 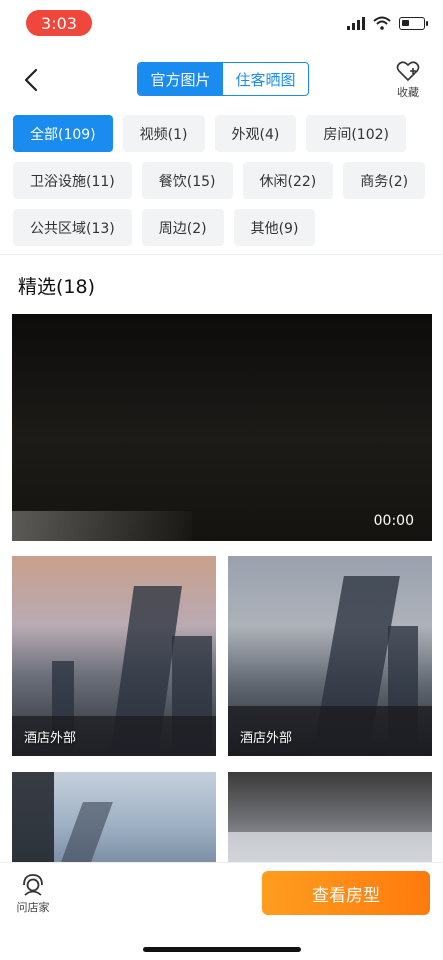 I want to click on ask-host-label: 问店家, so click(x=33, y=907).